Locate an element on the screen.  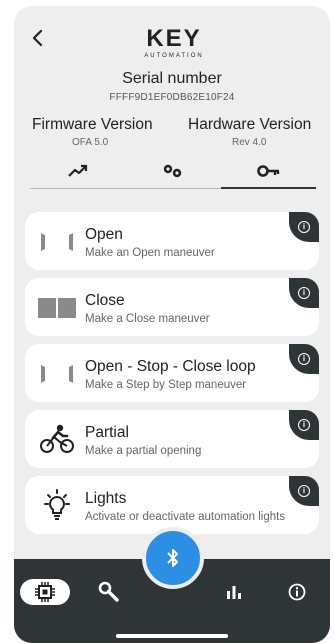
active-tab-indicator is located at coordinates (268, 188).